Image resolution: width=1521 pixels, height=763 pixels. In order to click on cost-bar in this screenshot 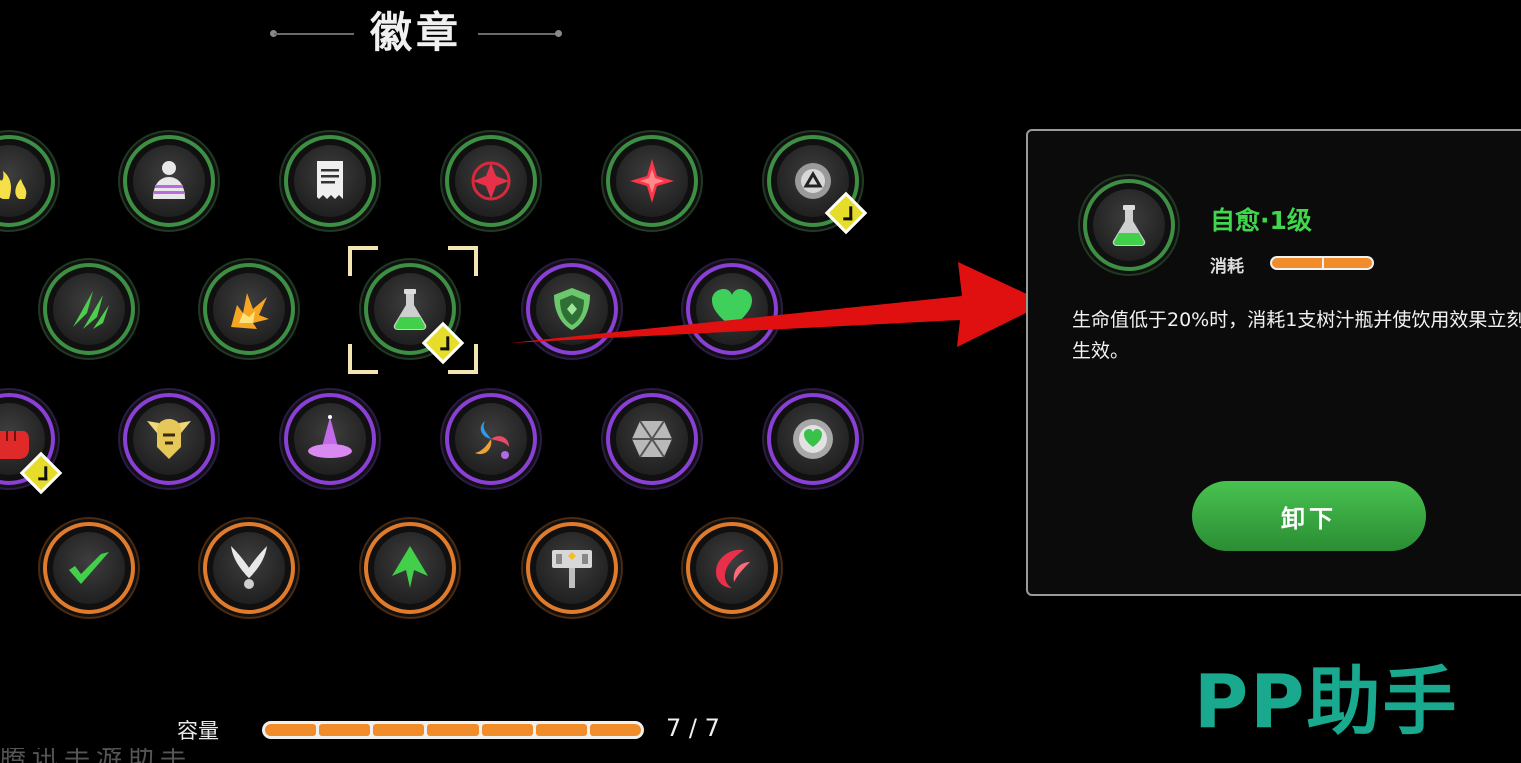, I will do `click(1322, 263)`.